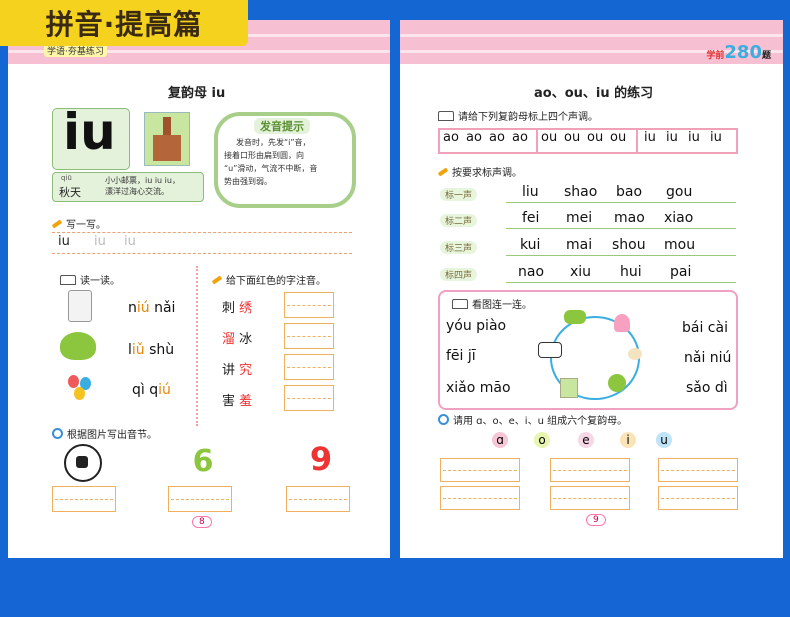 The image size is (790, 617). I want to click on letter-card: iu, so click(91, 136).